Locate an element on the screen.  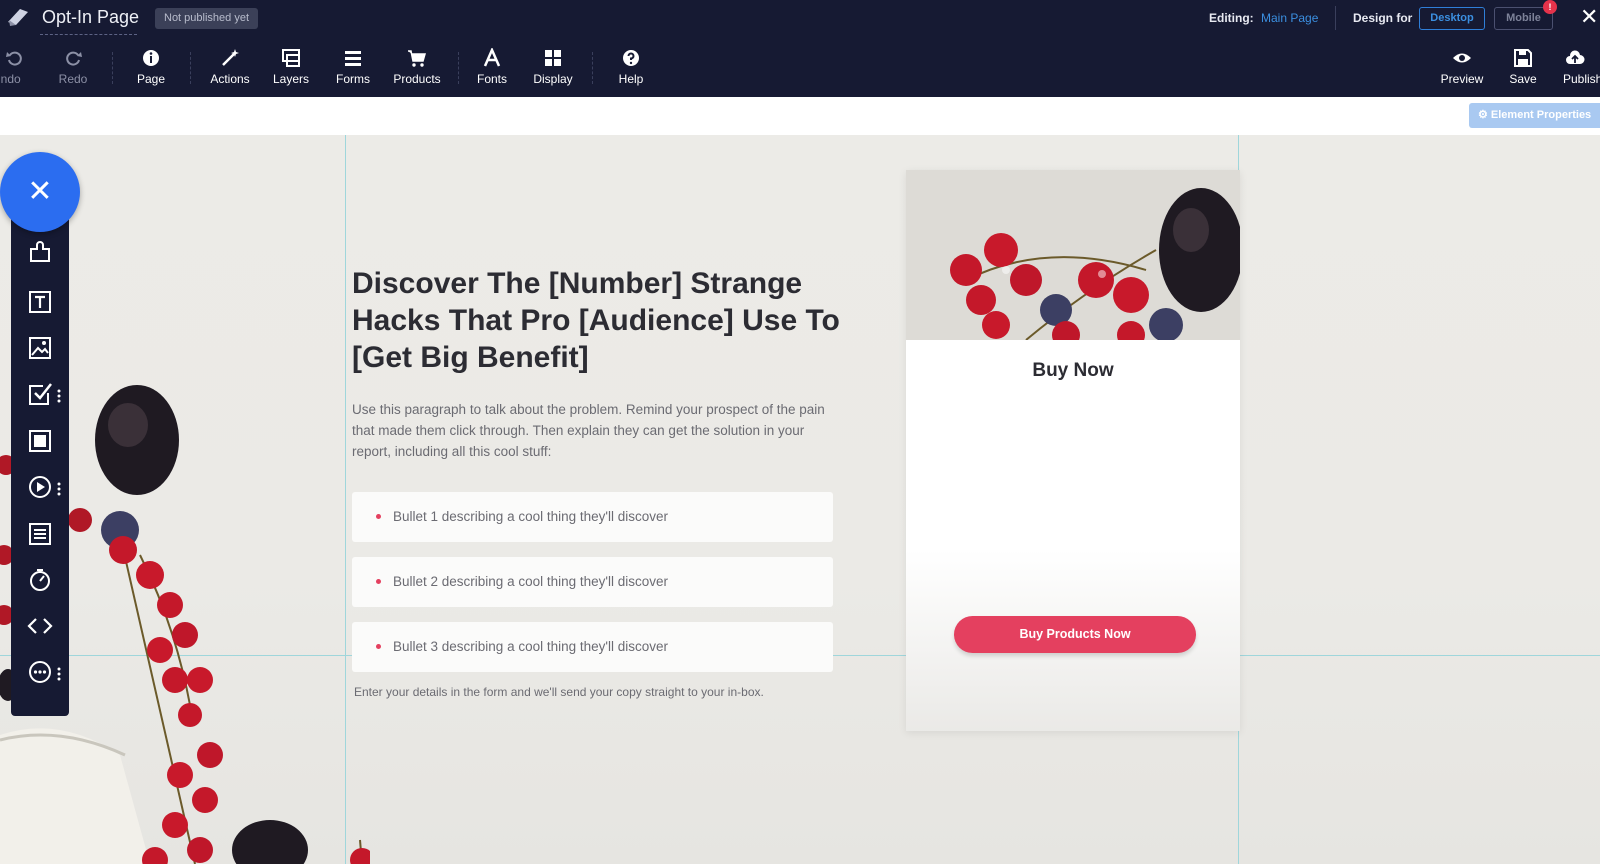
undo-icon is located at coordinates (15, 59).